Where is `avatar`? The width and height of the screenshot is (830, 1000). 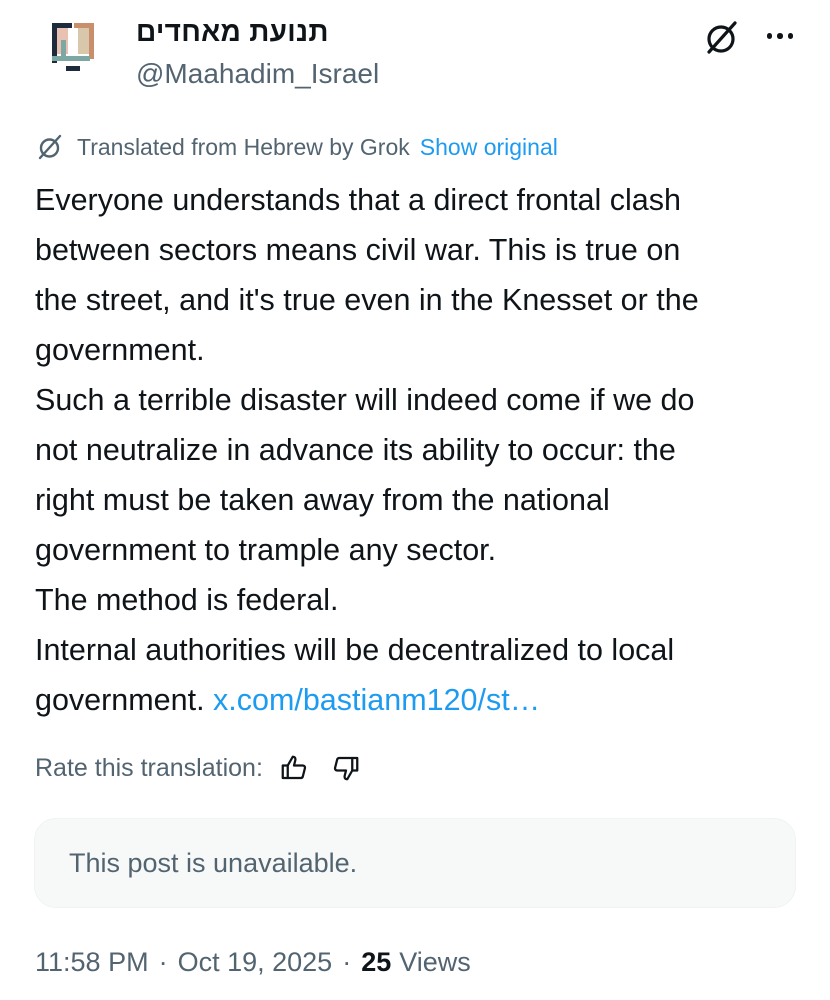
avatar is located at coordinates (73, 50).